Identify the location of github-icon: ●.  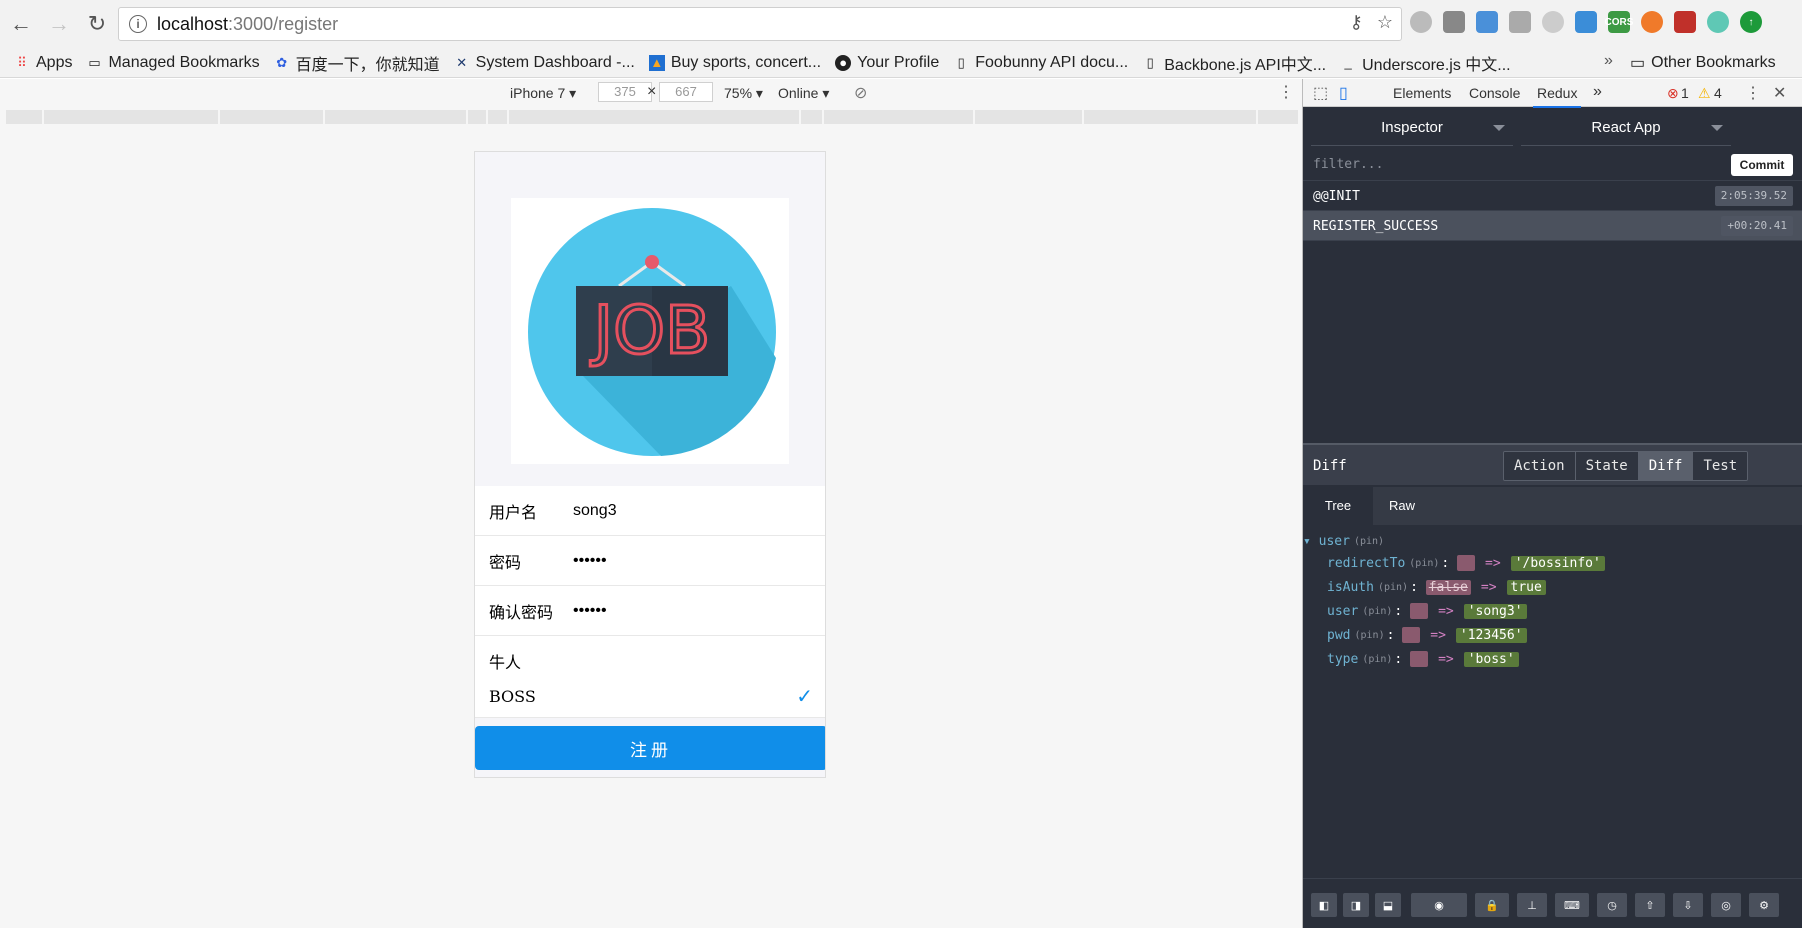
(843, 62).